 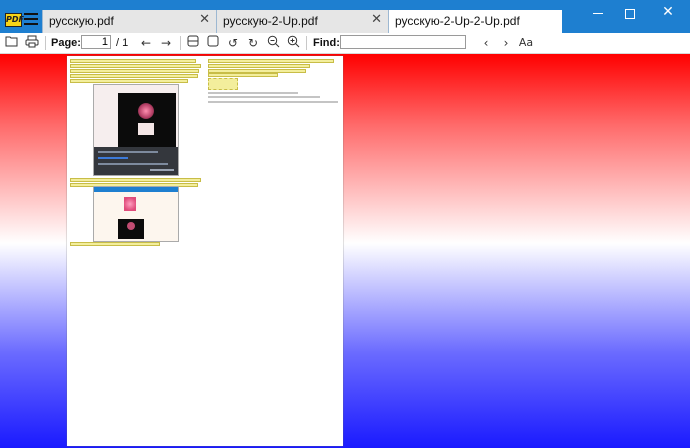 What do you see at coordinates (31, 19) in the screenshot?
I see `menu-icon` at bounding box center [31, 19].